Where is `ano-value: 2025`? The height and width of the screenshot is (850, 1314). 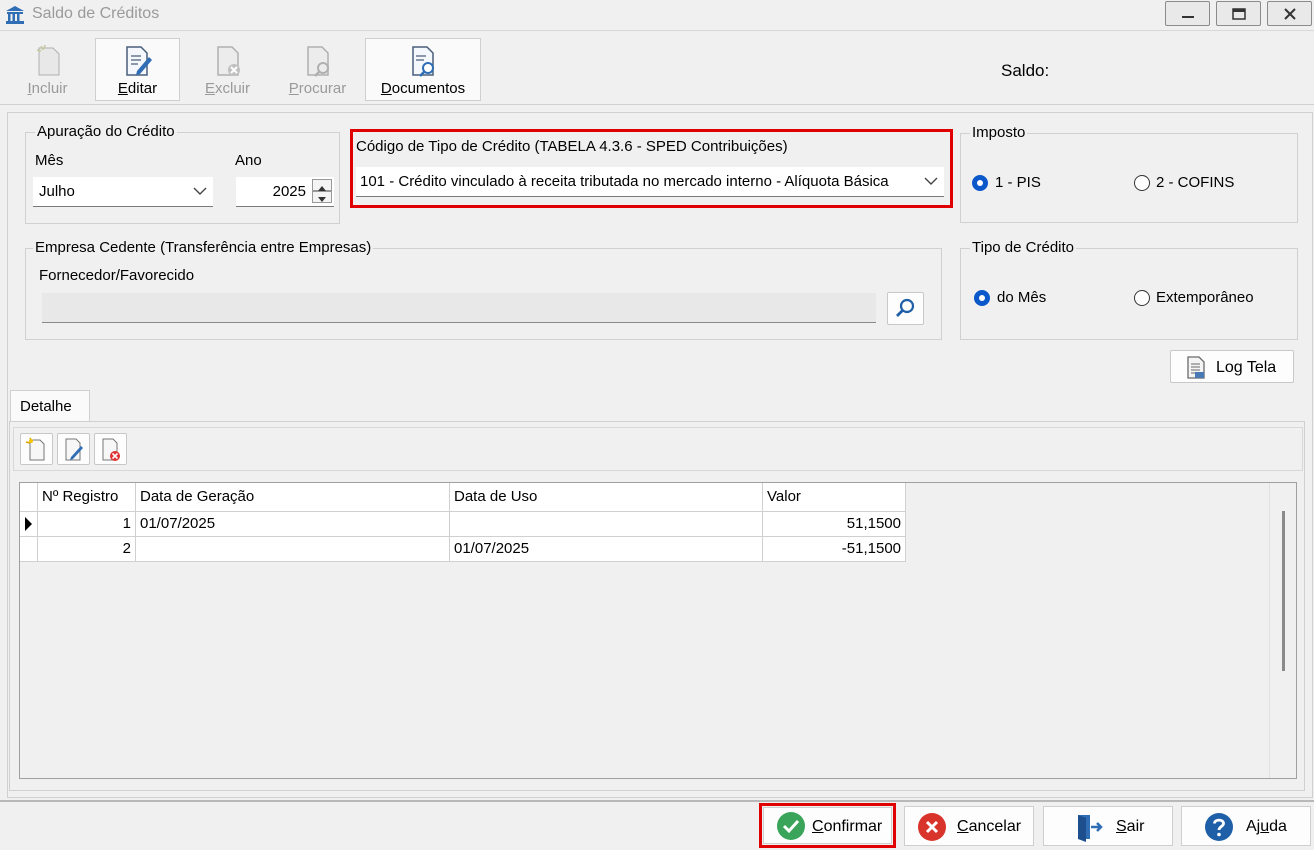
ano-value: 2025 is located at coordinates (289, 191).